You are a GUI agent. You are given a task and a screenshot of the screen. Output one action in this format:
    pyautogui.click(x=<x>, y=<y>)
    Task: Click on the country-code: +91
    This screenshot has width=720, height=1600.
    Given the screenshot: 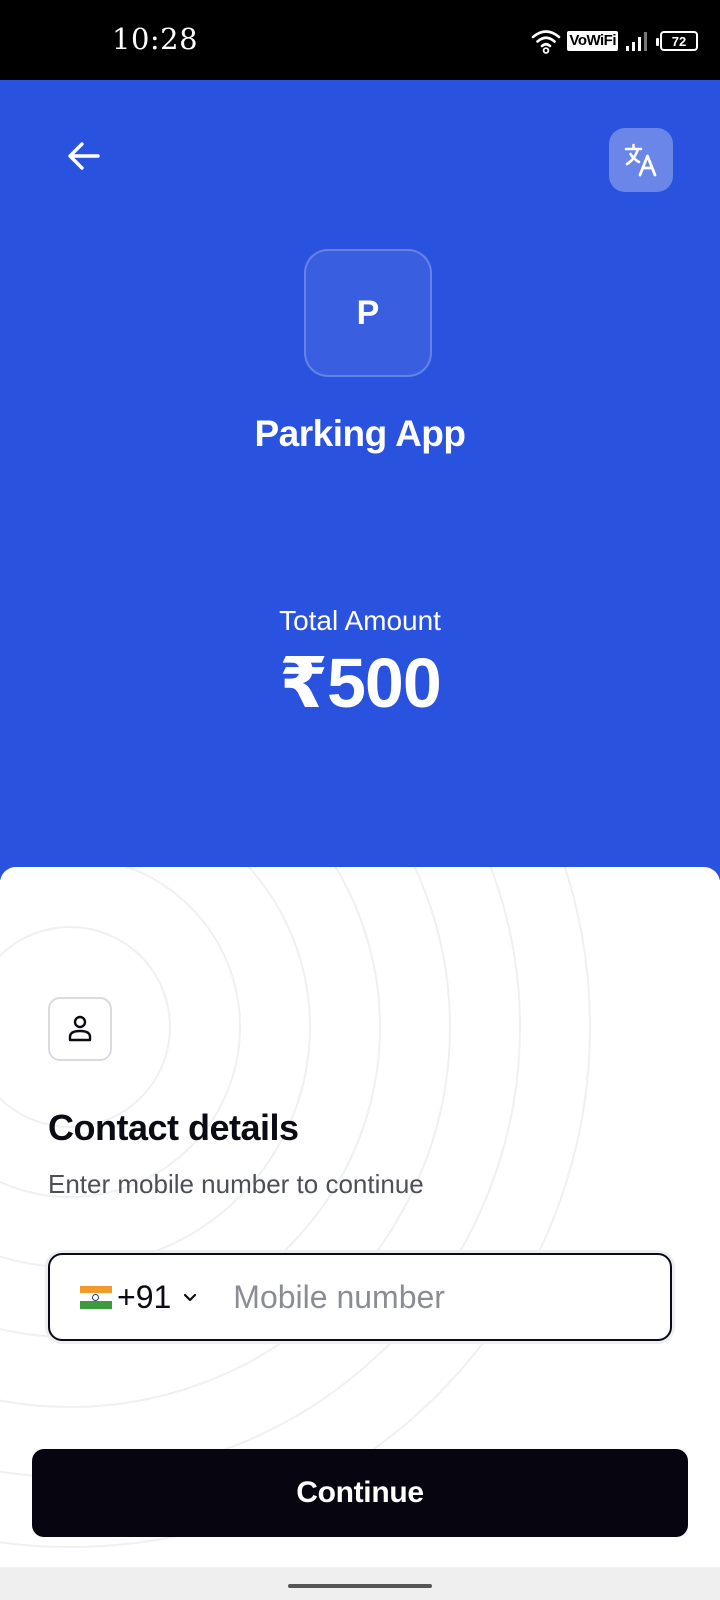 What is the action you would take?
    pyautogui.click(x=144, y=1296)
    